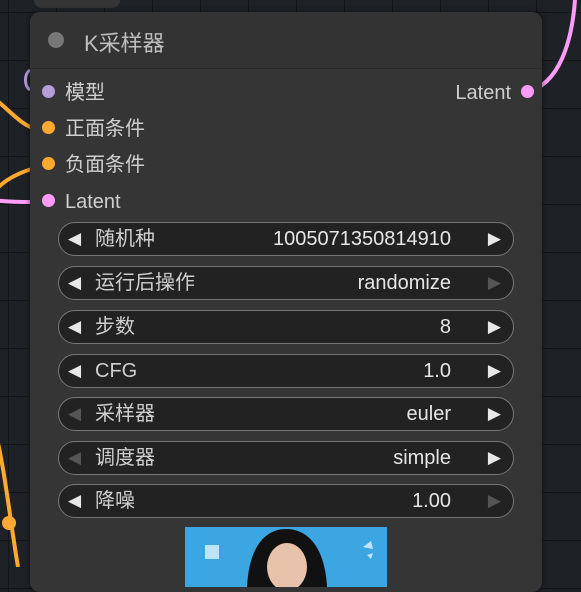 The image size is (581, 592). I want to click on widget-seed: ◀ 随机种 1005071350814910 ▶, so click(286, 239).